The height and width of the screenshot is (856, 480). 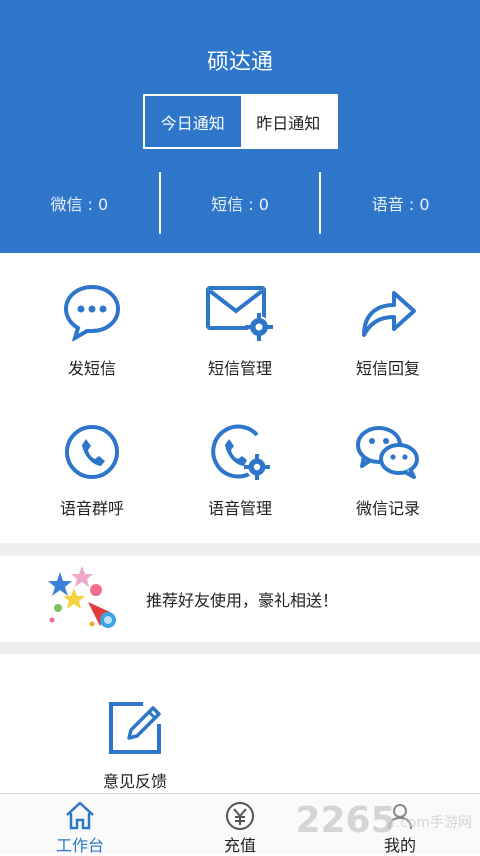 What do you see at coordinates (92, 312) in the screenshot?
I see `chat-bubble-icon` at bounding box center [92, 312].